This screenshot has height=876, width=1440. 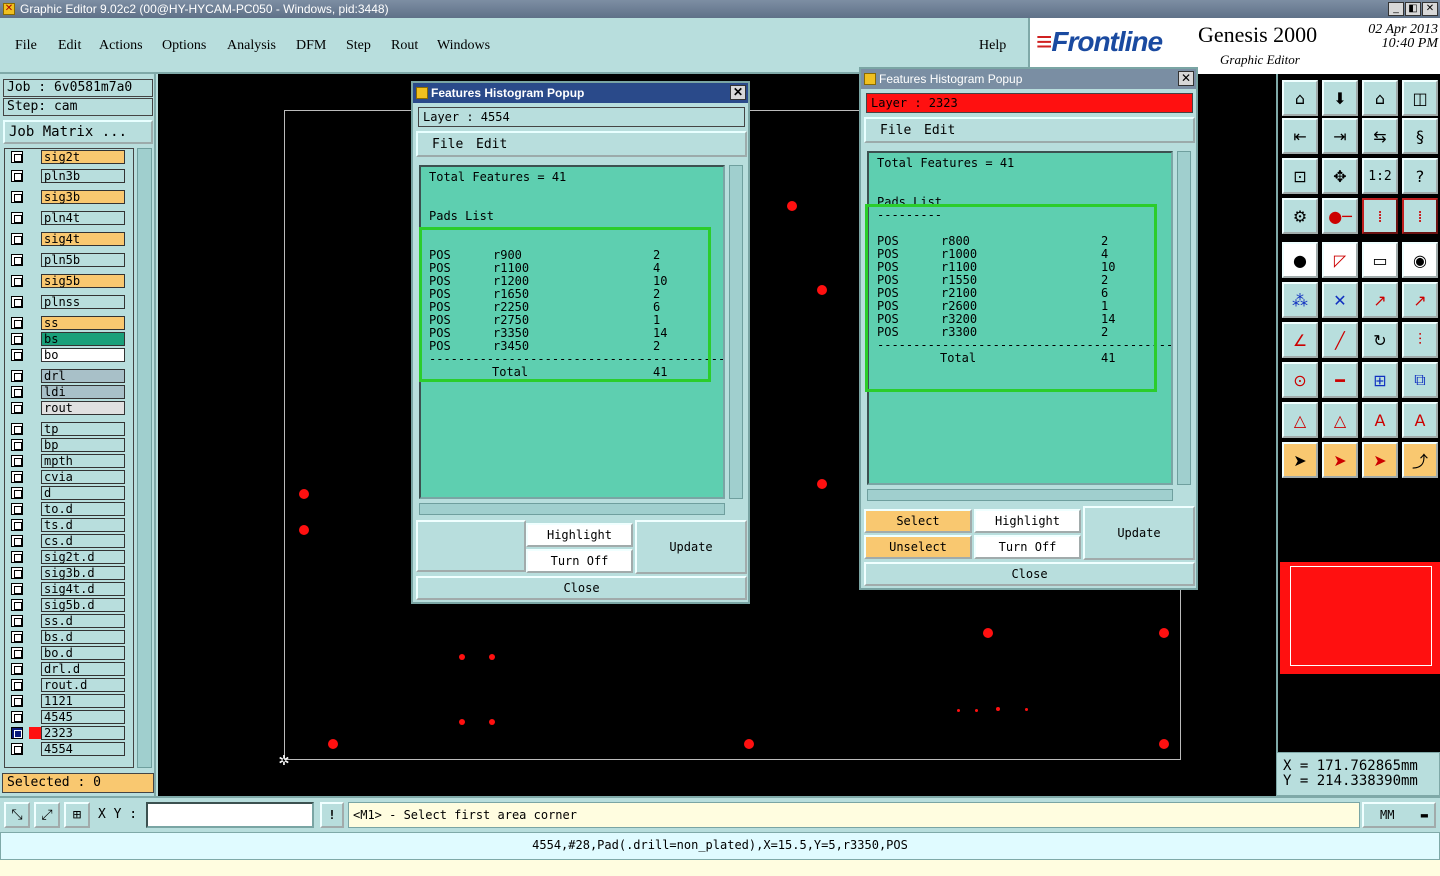 I want to click on maximize-button: ◧, so click(x=1413, y=9).